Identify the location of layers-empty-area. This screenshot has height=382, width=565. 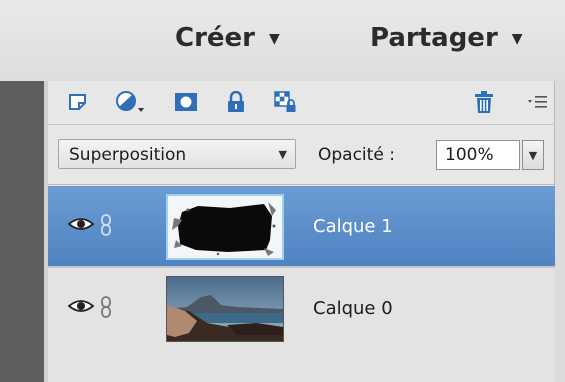
(301, 365).